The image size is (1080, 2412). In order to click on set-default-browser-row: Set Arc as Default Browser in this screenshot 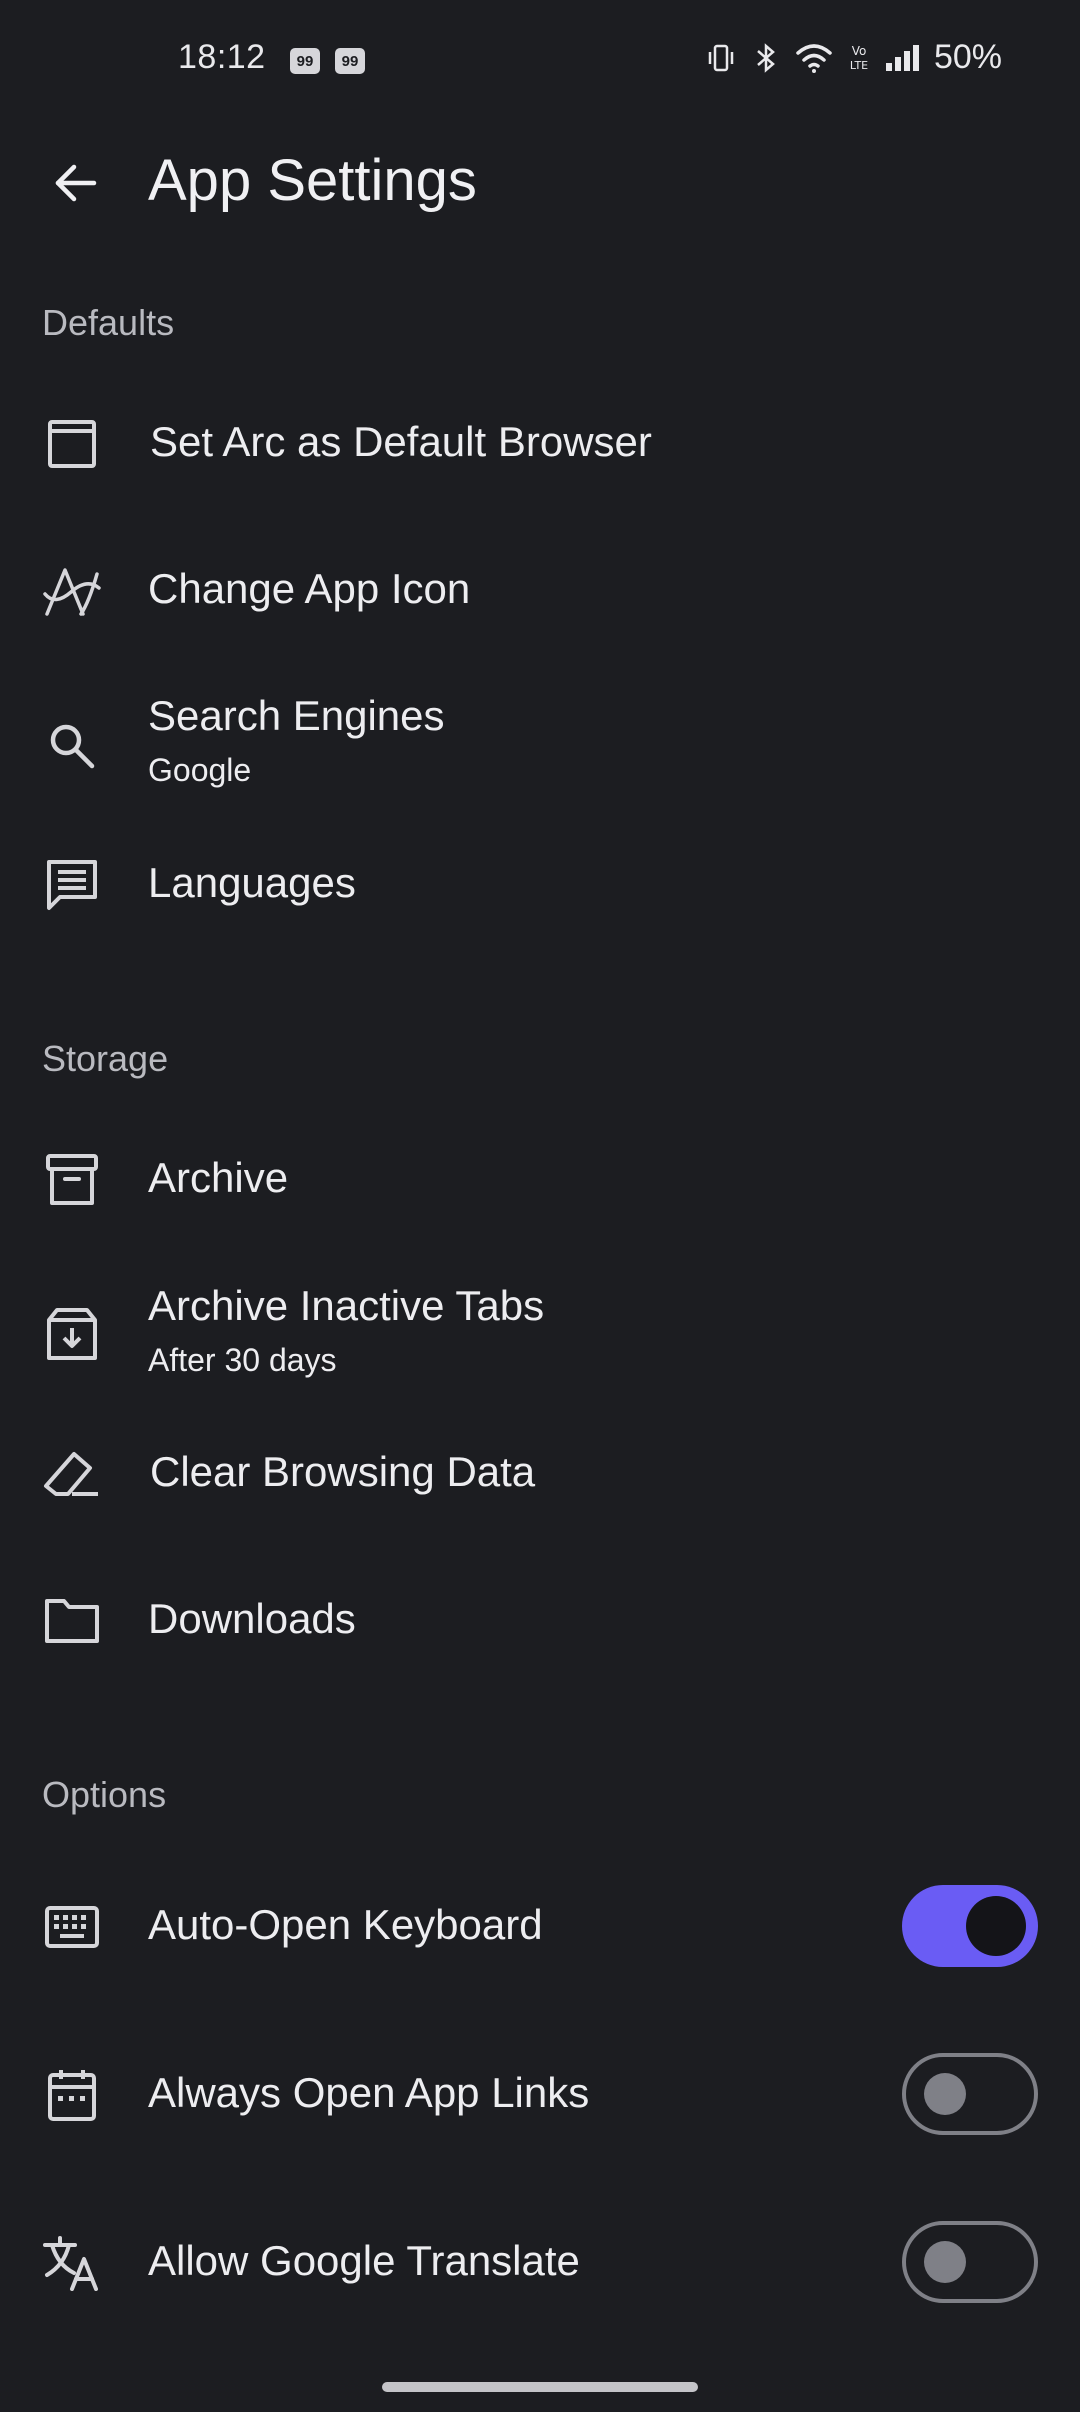, I will do `click(540, 445)`.